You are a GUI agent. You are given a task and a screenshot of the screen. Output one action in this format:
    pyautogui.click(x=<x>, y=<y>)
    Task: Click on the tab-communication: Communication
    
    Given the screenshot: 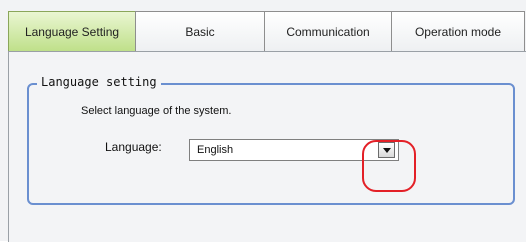 What is the action you would take?
    pyautogui.click(x=328, y=31)
    